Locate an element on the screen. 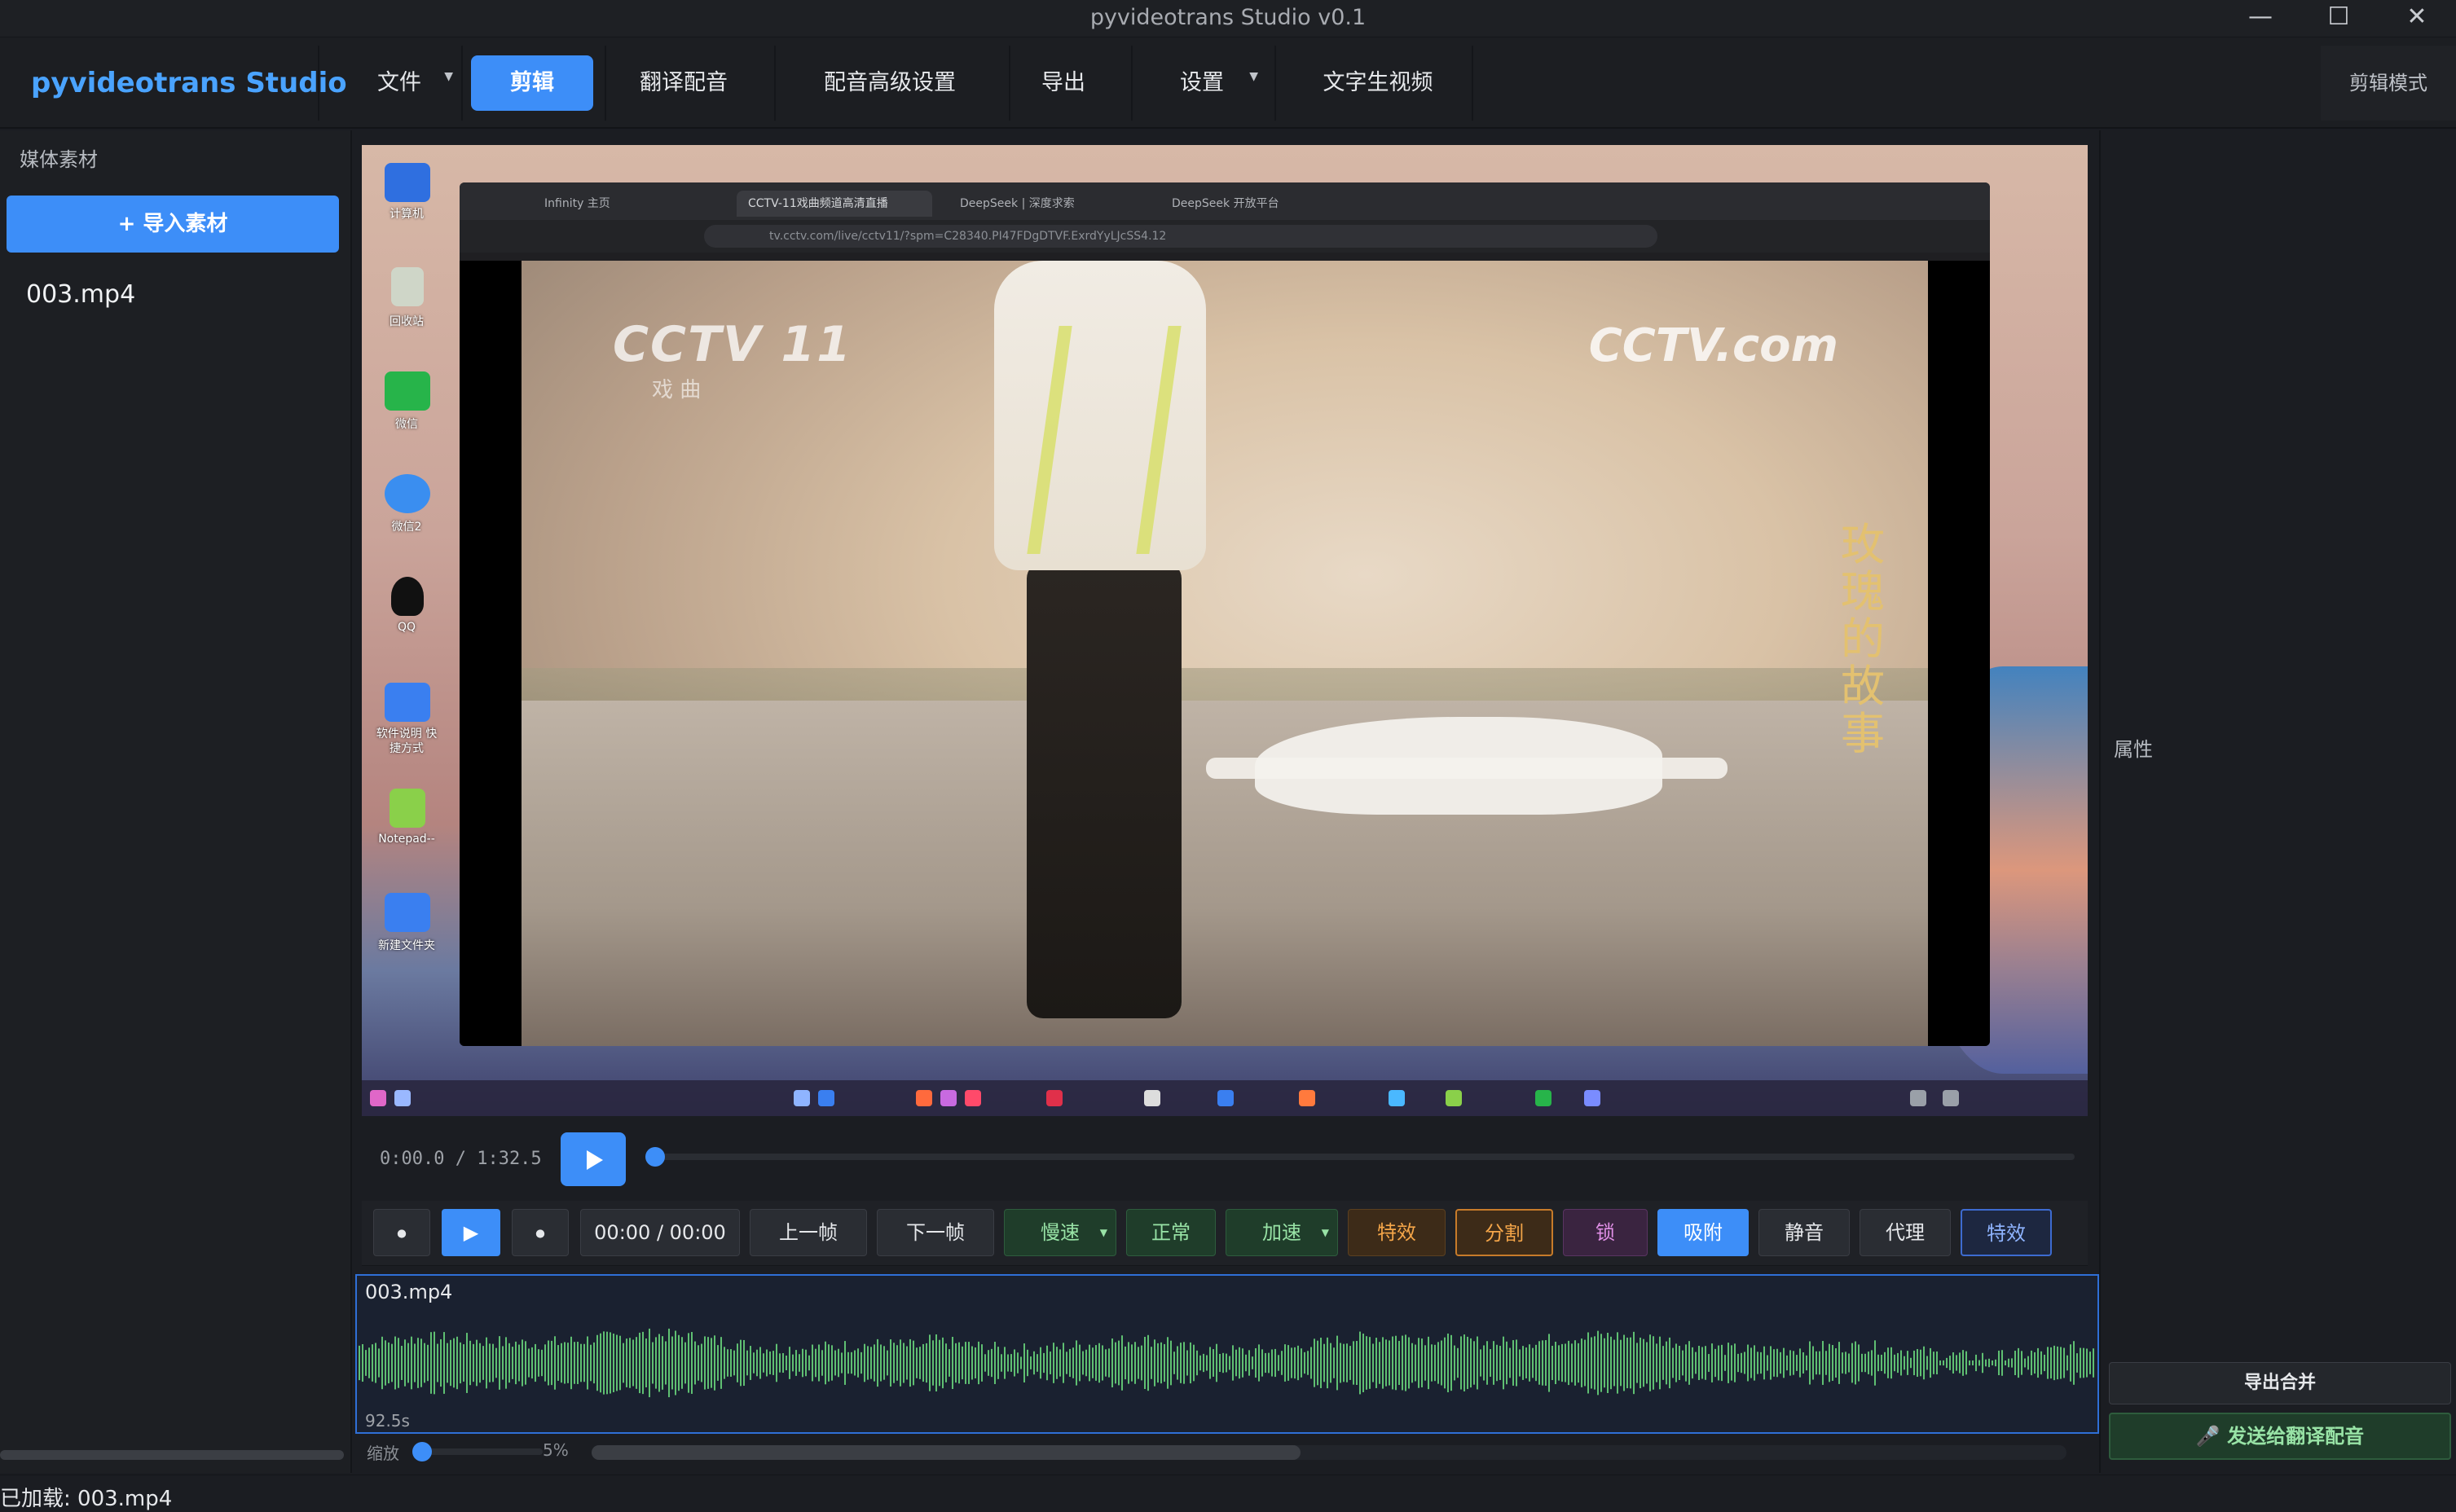  jump-start-button: ⦁ is located at coordinates (401, 1232).